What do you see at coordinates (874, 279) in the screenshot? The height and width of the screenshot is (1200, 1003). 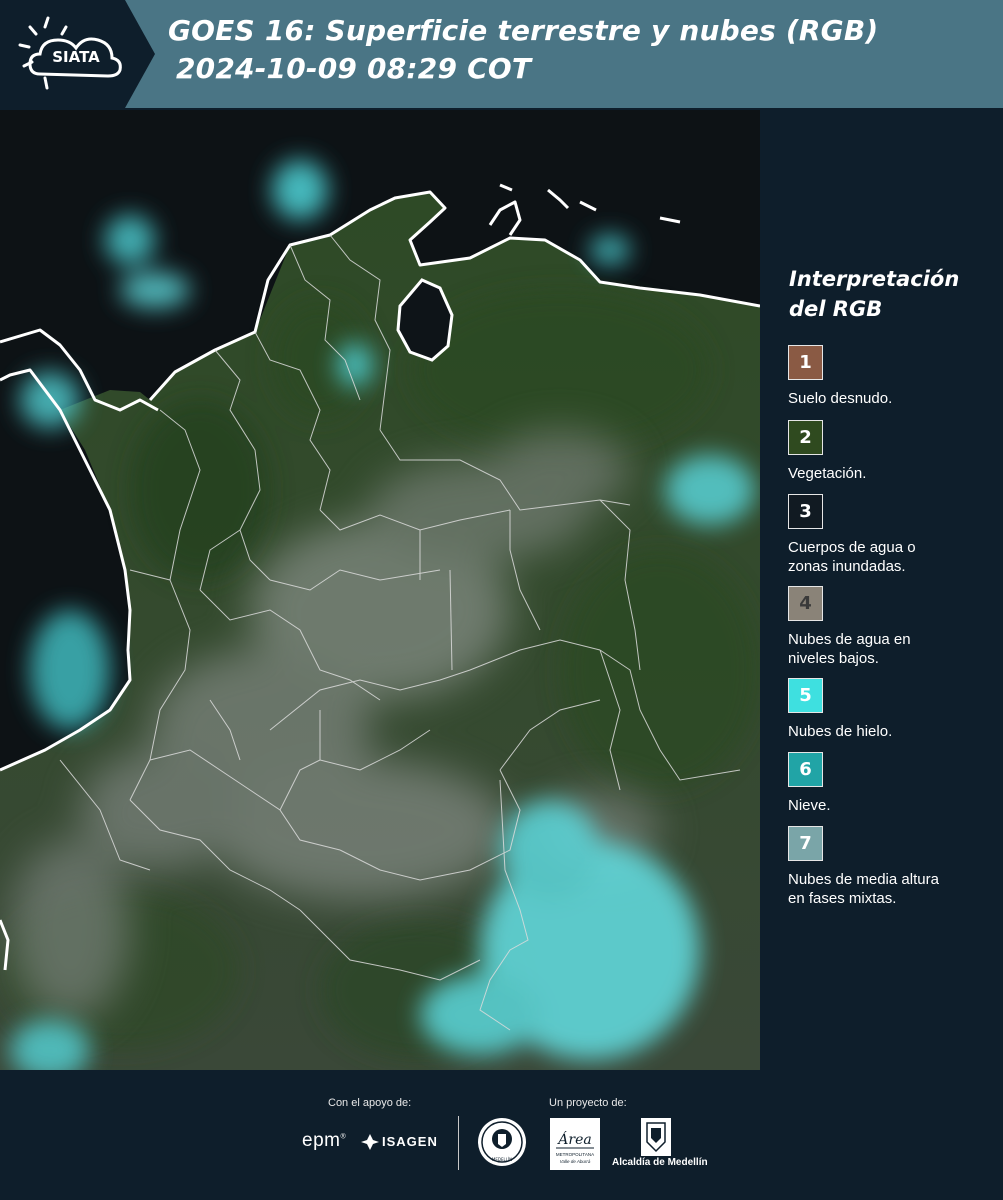 I see `legend-title-line-1: Interpretación` at bounding box center [874, 279].